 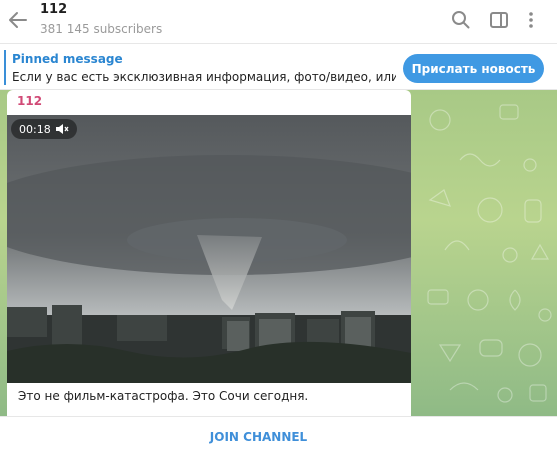 I want to click on sidebar-toggle-icon, so click(x=499, y=20).